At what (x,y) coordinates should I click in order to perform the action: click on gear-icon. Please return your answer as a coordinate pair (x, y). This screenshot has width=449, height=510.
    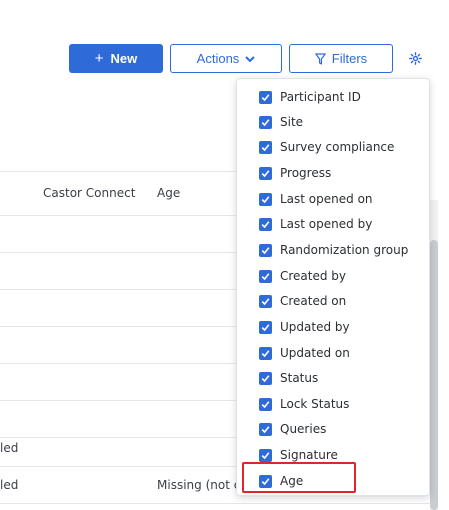
    Looking at the image, I should click on (415, 58).